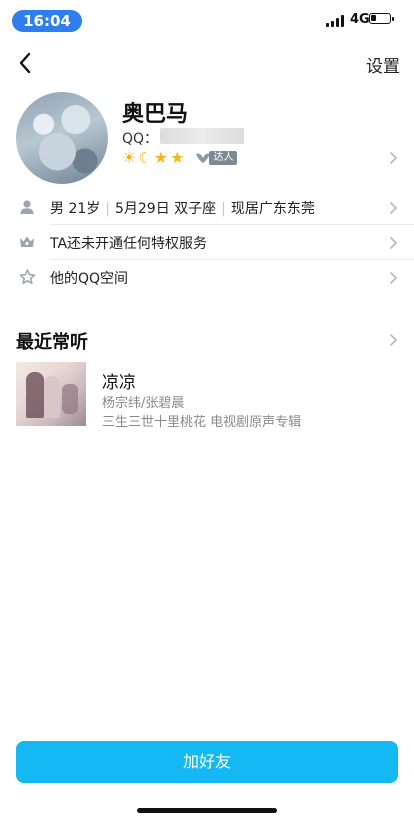  Describe the element at coordinates (25, 63) in the screenshot. I see `back-icon` at that location.